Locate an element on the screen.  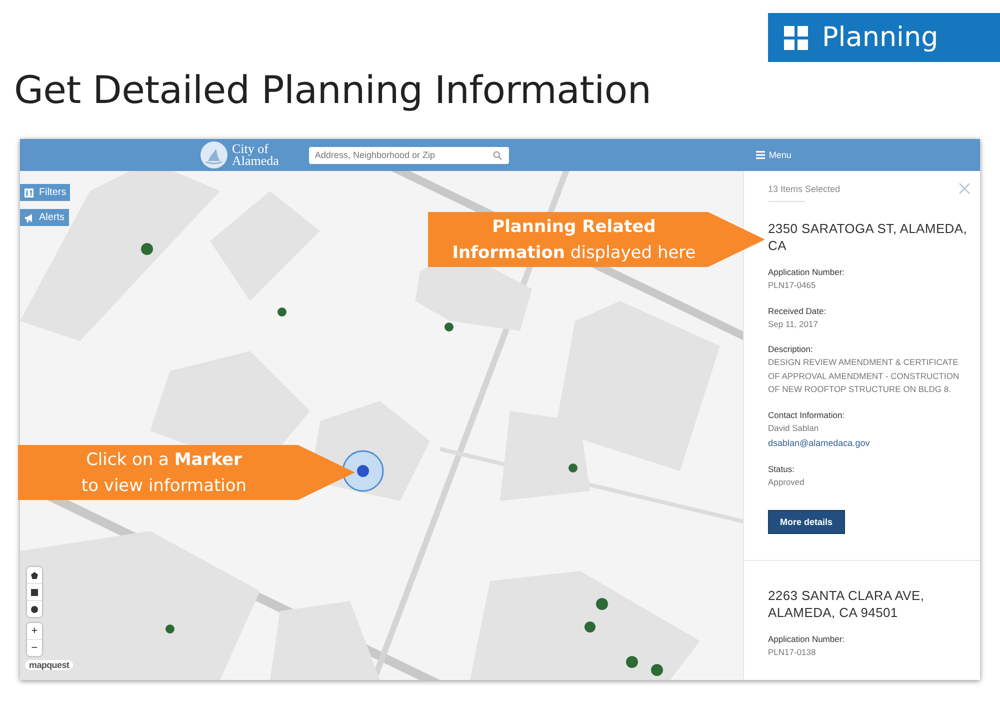
search-icon is located at coordinates (497, 155).